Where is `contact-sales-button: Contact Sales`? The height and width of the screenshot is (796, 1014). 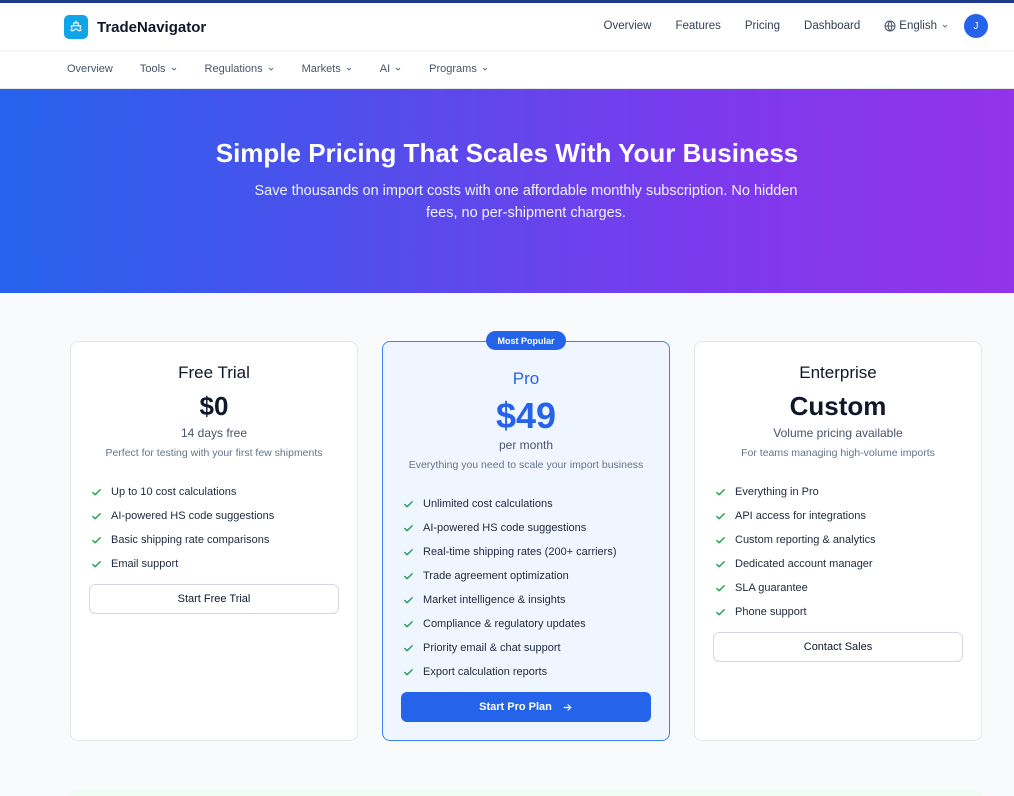 contact-sales-button: Contact Sales is located at coordinates (838, 647).